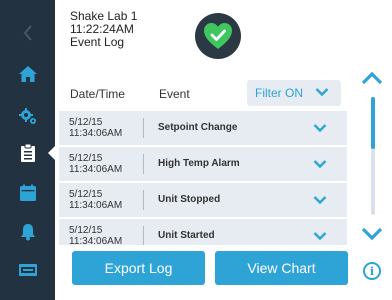  I want to click on active-indicator, so click(51, 153).